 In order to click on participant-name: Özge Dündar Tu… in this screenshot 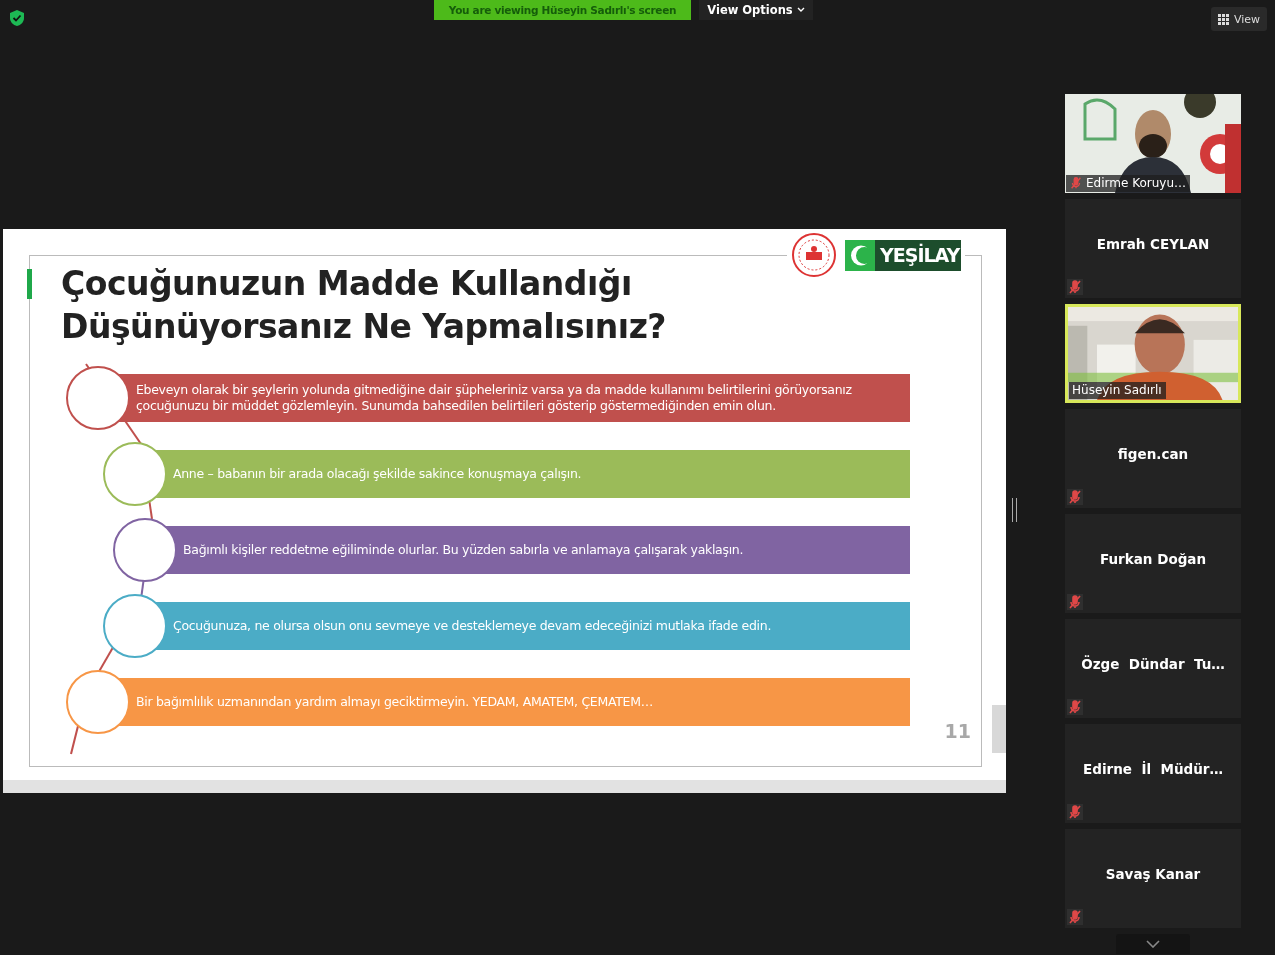, I will do `click(1153, 663)`.